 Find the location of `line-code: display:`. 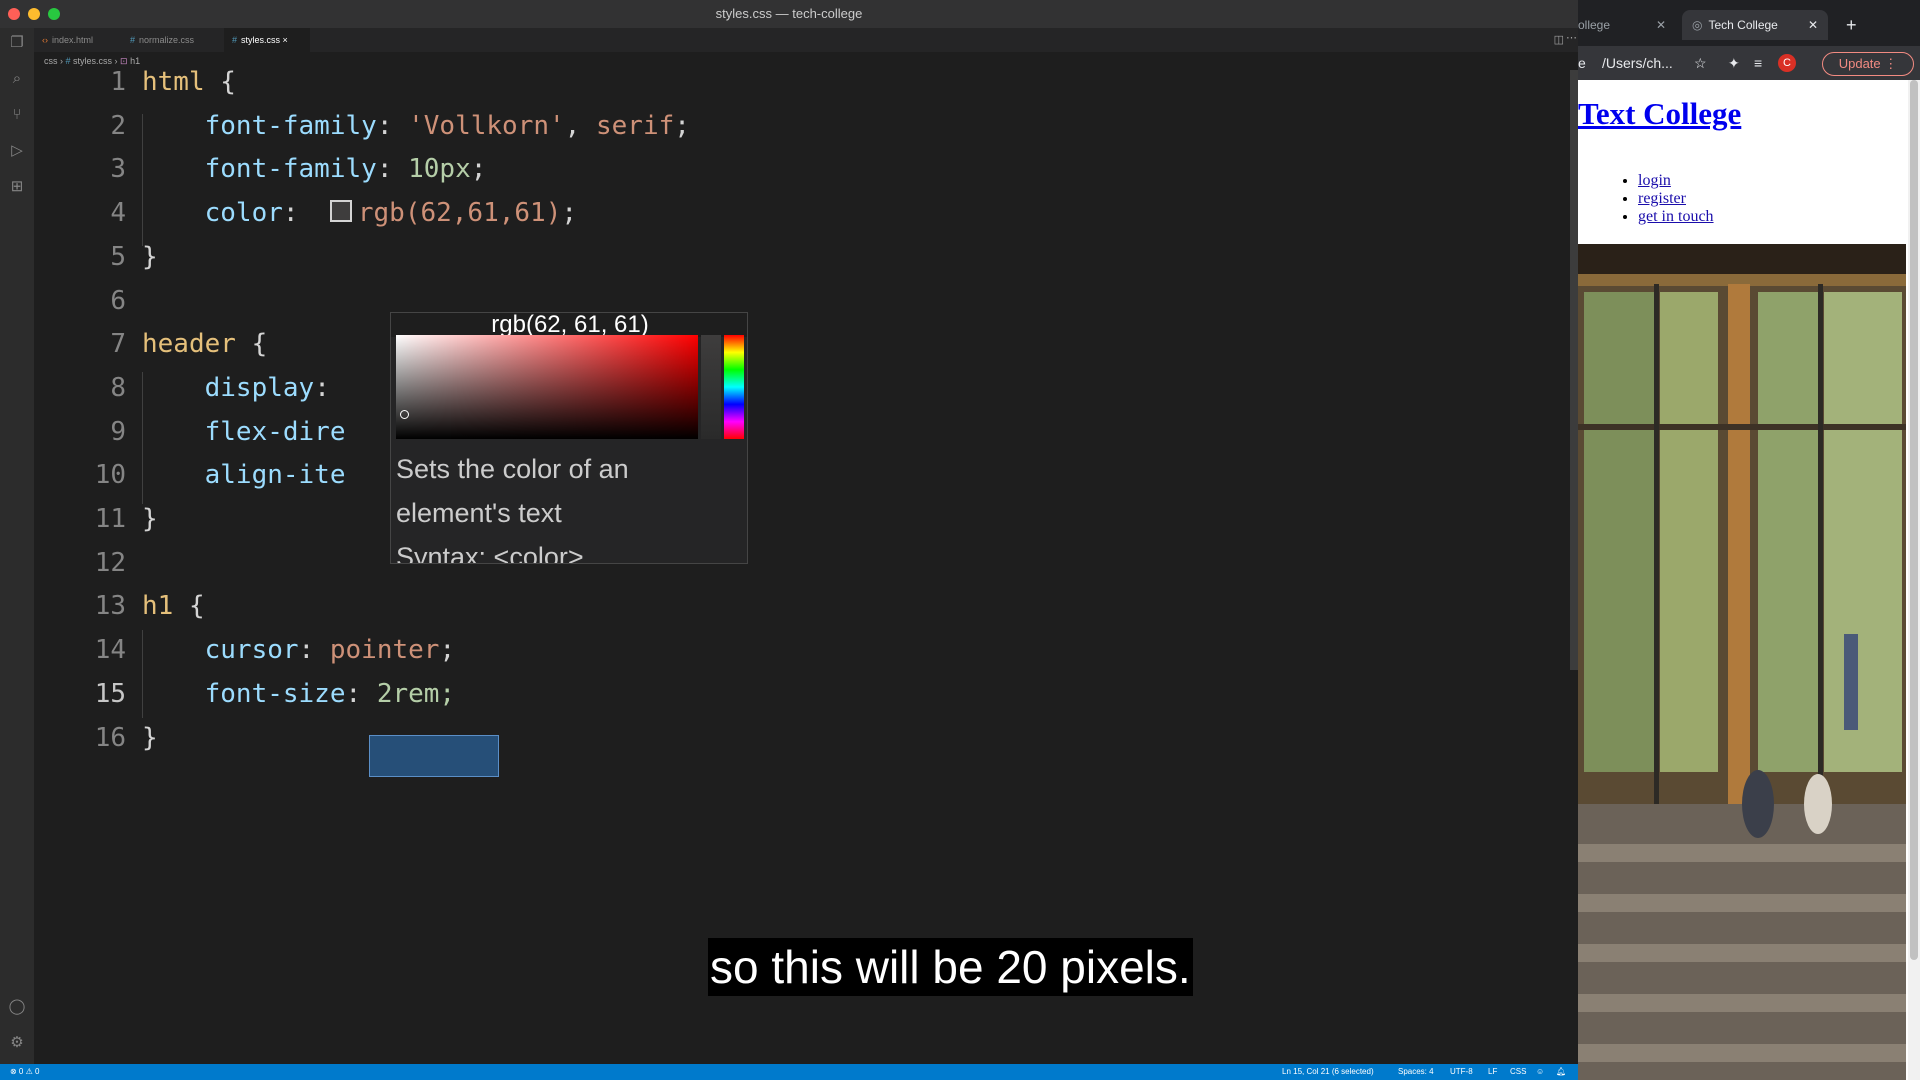

line-code: display: is located at coordinates (236, 388).